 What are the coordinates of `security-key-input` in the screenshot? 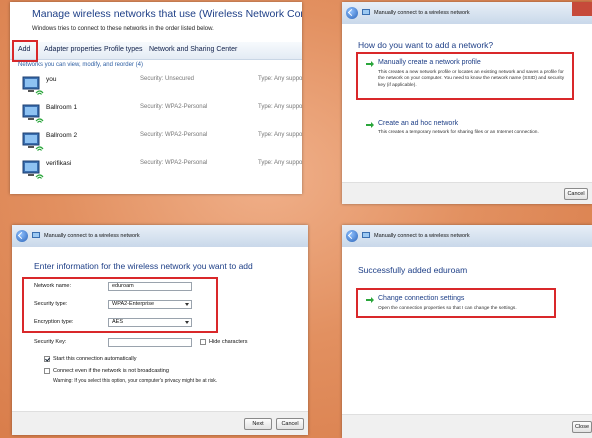 It's located at (150, 342).